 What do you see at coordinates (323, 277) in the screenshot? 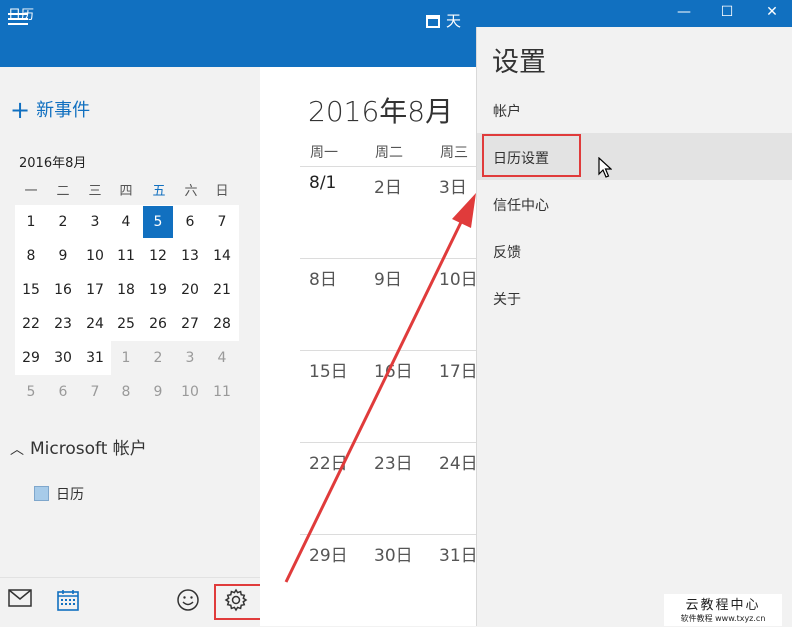
I see `month-day-cell: 8日` at bounding box center [323, 277].